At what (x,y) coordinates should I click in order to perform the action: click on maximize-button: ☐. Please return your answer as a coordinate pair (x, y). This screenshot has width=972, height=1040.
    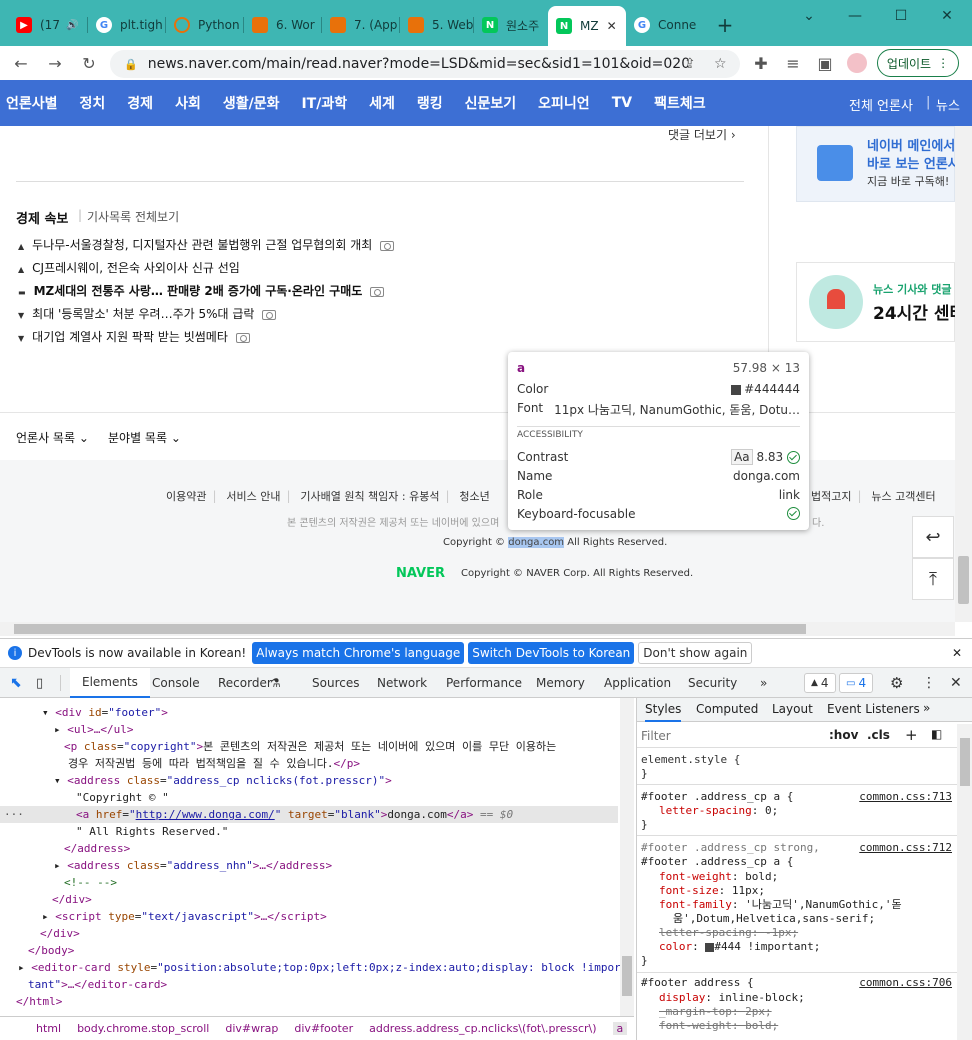
    Looking at the image, I should click on (901, 16).